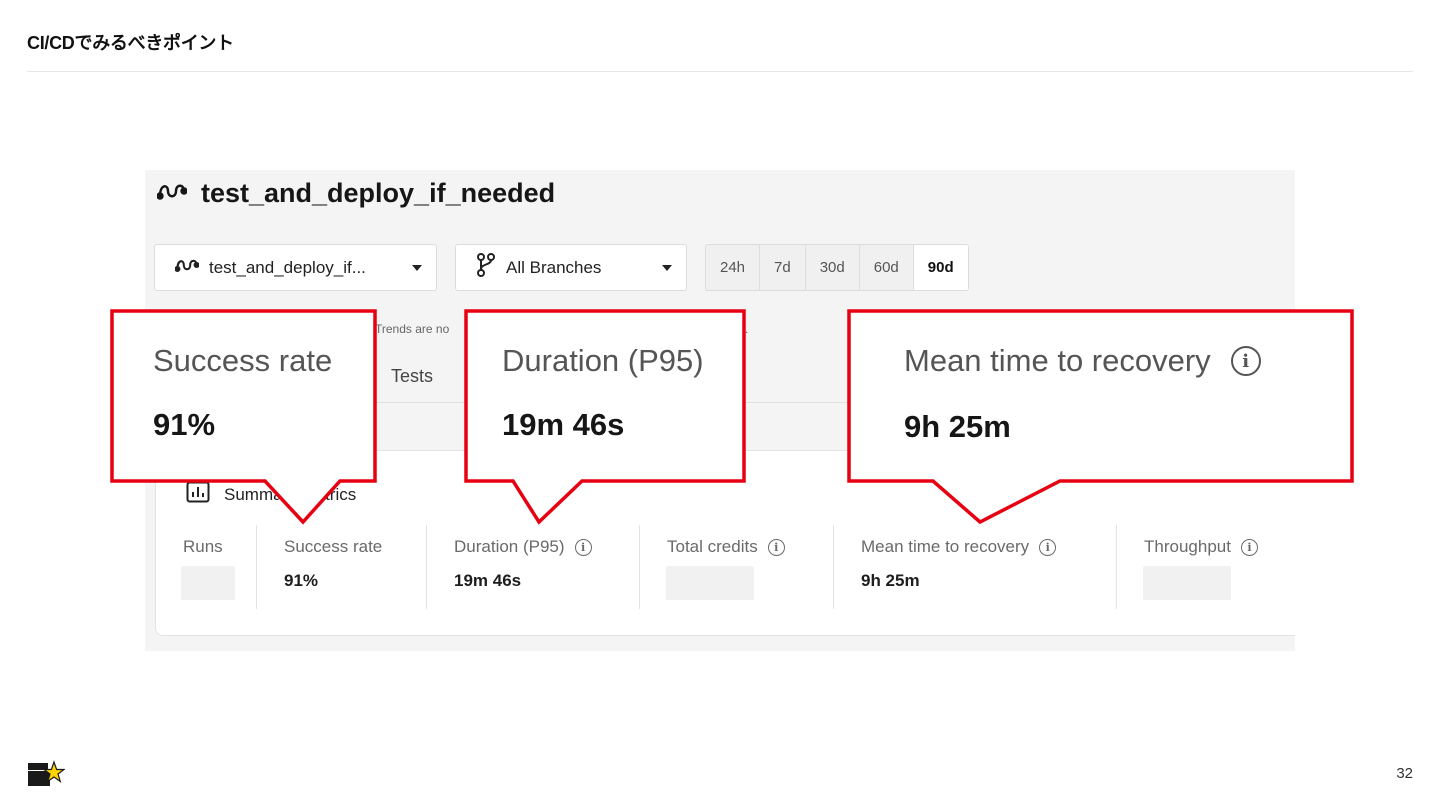 The width and height of the screenshot is (1440, 810). What do you see at coordinates (333, 546) in the screenshot?
I see `metric-label: Success rate` at bounding box center [333, 546].